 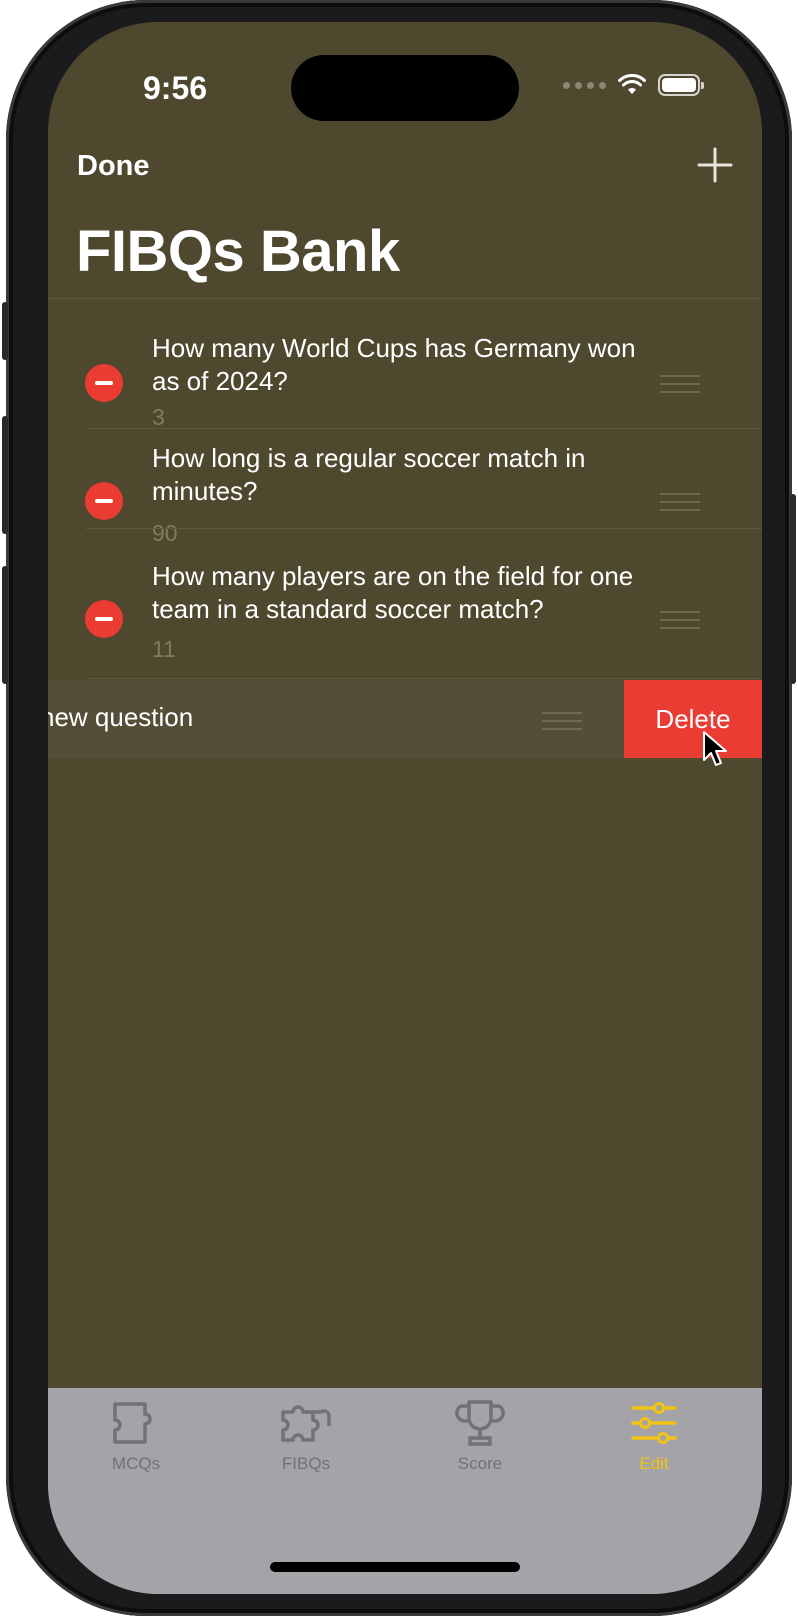 I want to click on mouse-cursor-icon, so click(x=715, y=748).